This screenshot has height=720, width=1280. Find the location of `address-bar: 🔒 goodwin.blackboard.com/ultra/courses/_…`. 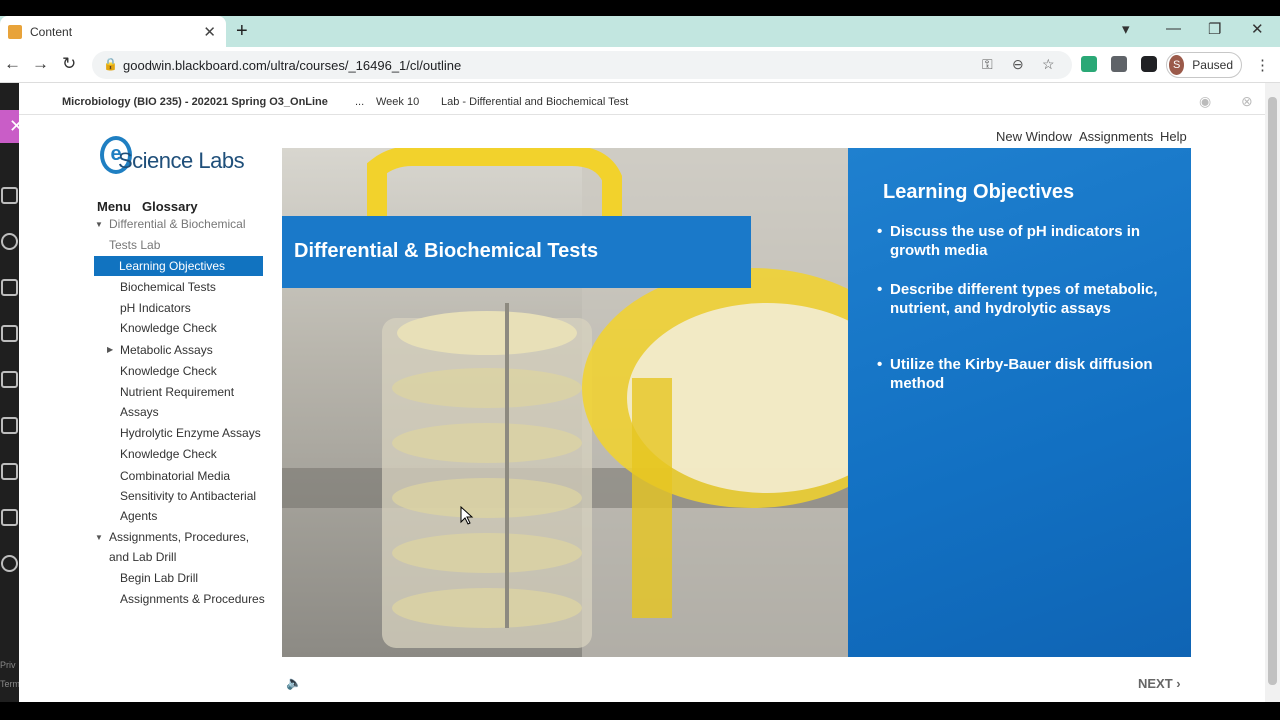

address-bar: 🔒 goodwin.blackboard.com/ultra/courses/_… is located at coordinates (582, 65).